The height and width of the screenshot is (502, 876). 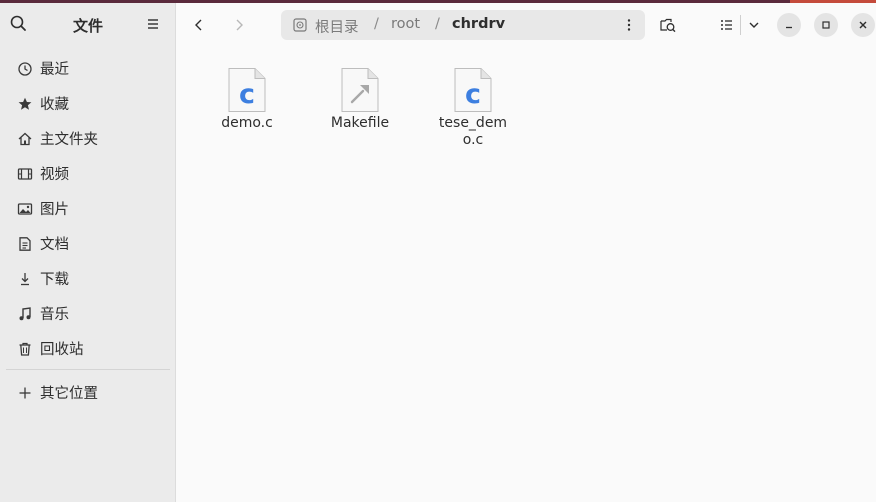 I want to click on chevron-left-icon, so click(x=198, y=25).